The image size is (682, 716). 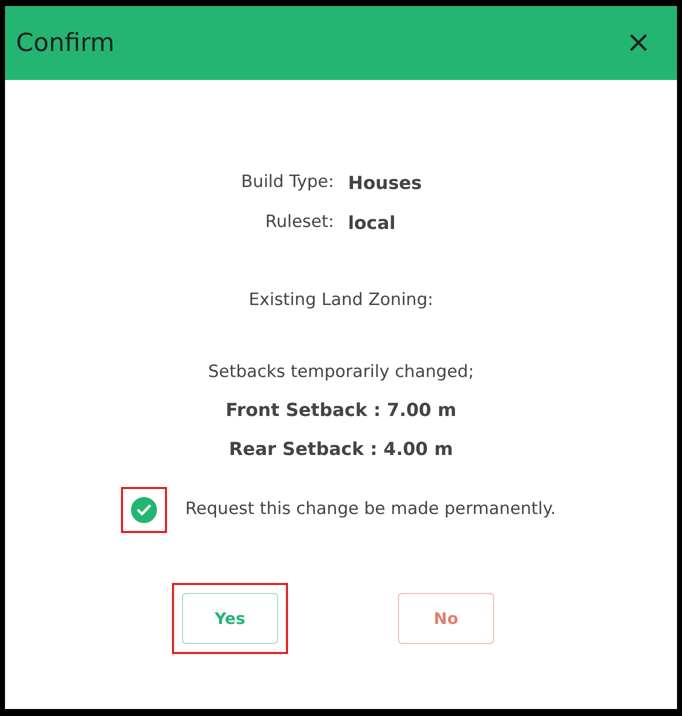 What do you see at coordinates (287, 182) in the screenshot?
I see `detail-label: Build Type:` at bounding box center [287, 182].